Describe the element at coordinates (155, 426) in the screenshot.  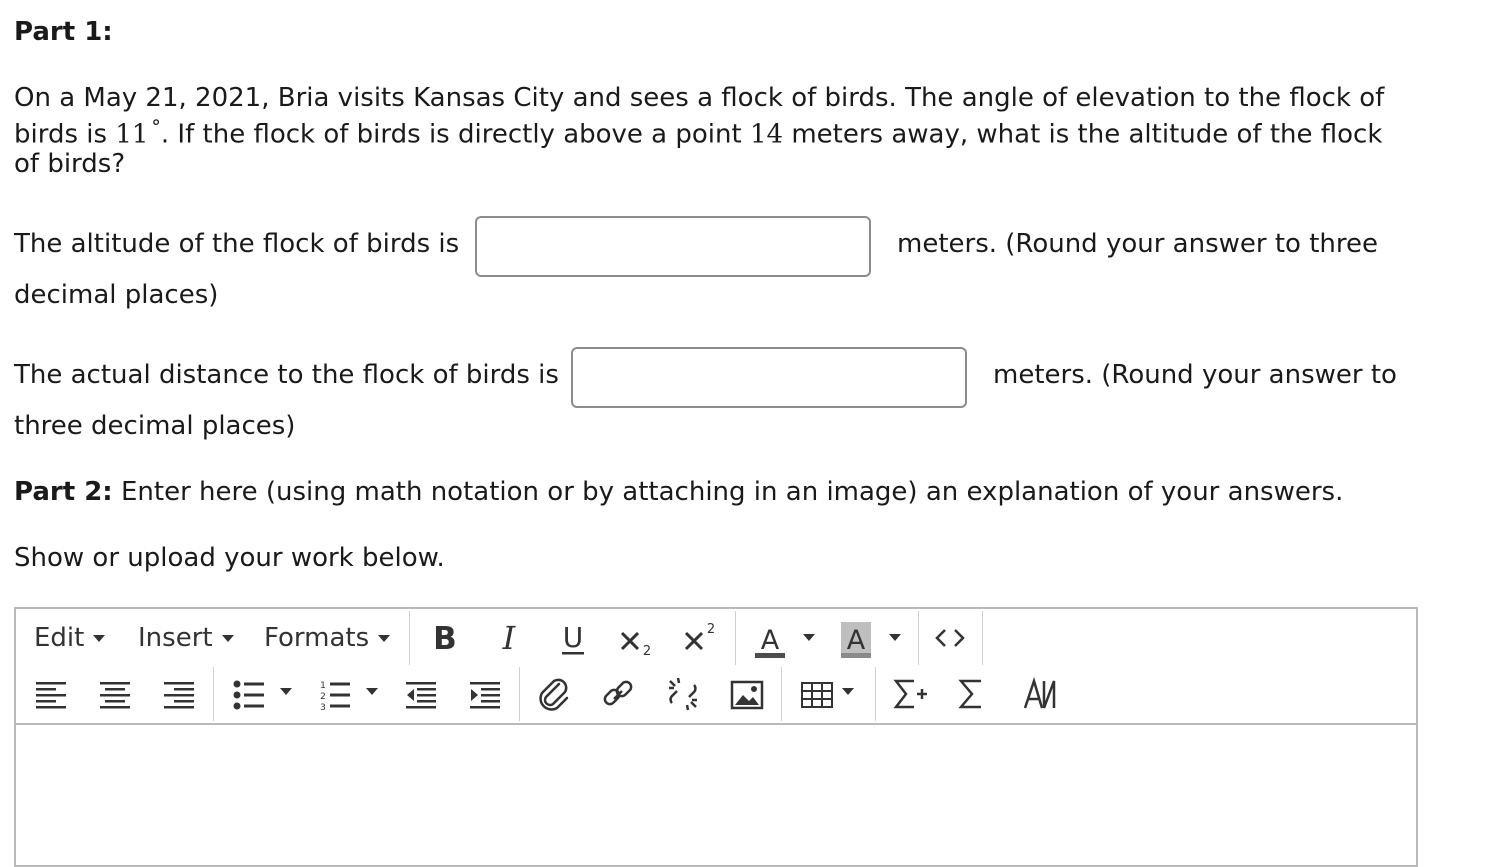
I see `distance-suffix-line2: three decimal places)` at that location.